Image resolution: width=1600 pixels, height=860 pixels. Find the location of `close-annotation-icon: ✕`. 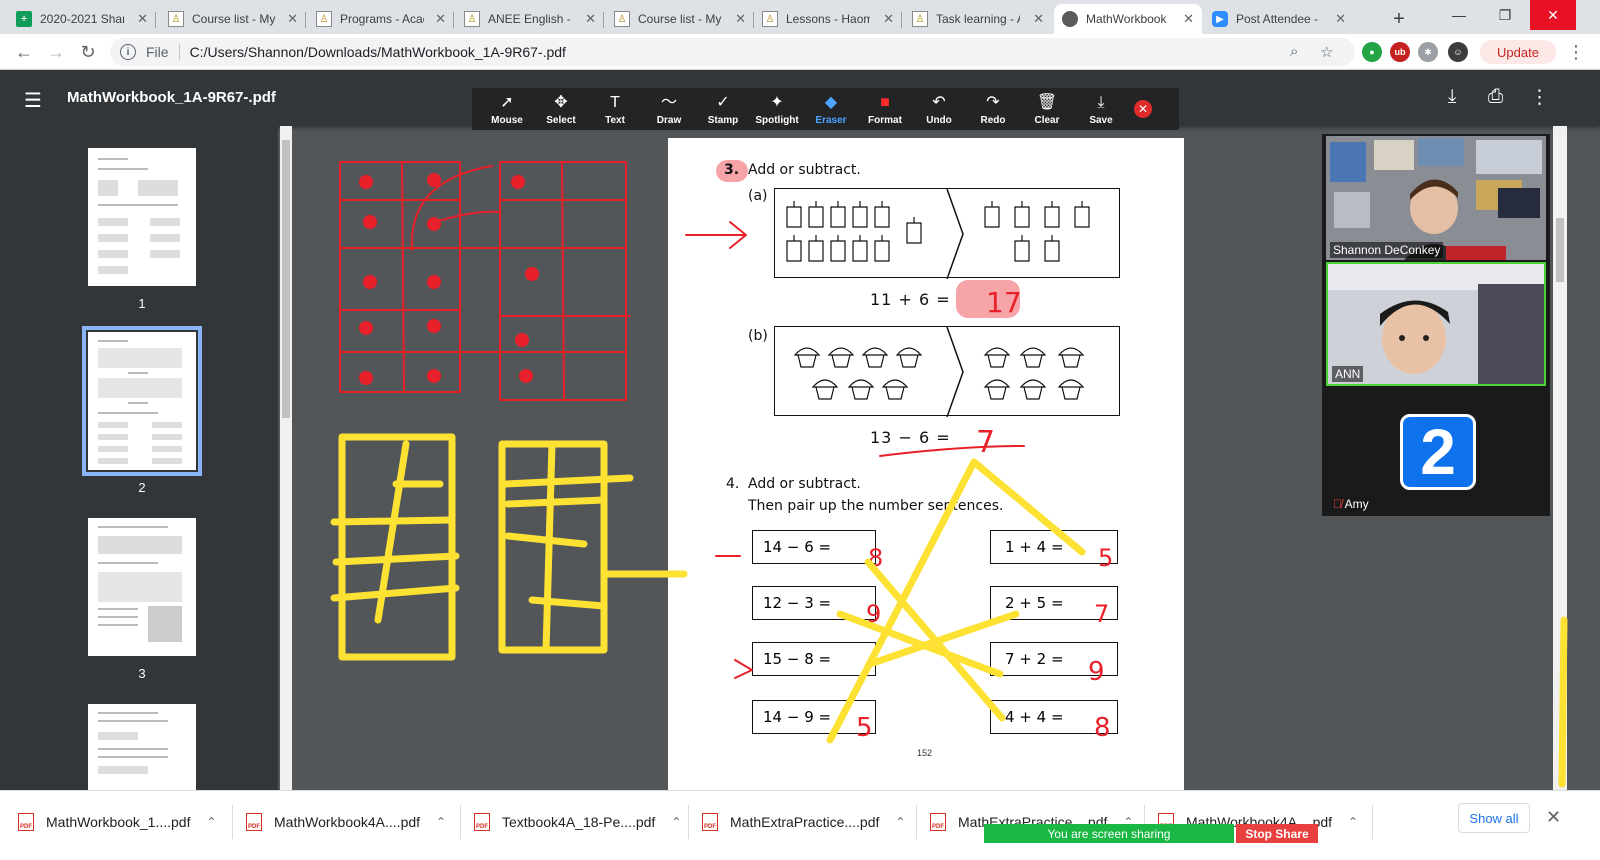

close-annotation-icon: ✕ is located at coordinates (1143, 109).